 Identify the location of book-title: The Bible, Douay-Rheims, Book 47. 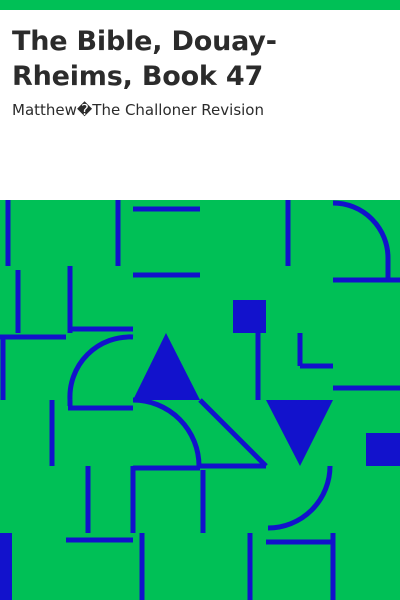
(144, 59).